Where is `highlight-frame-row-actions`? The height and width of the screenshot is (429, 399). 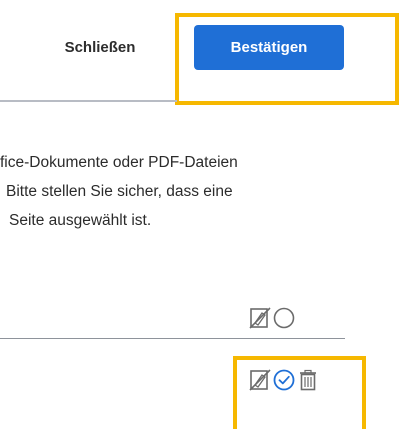 highlight-frame-row-actions is located at coordinates (299, 392).